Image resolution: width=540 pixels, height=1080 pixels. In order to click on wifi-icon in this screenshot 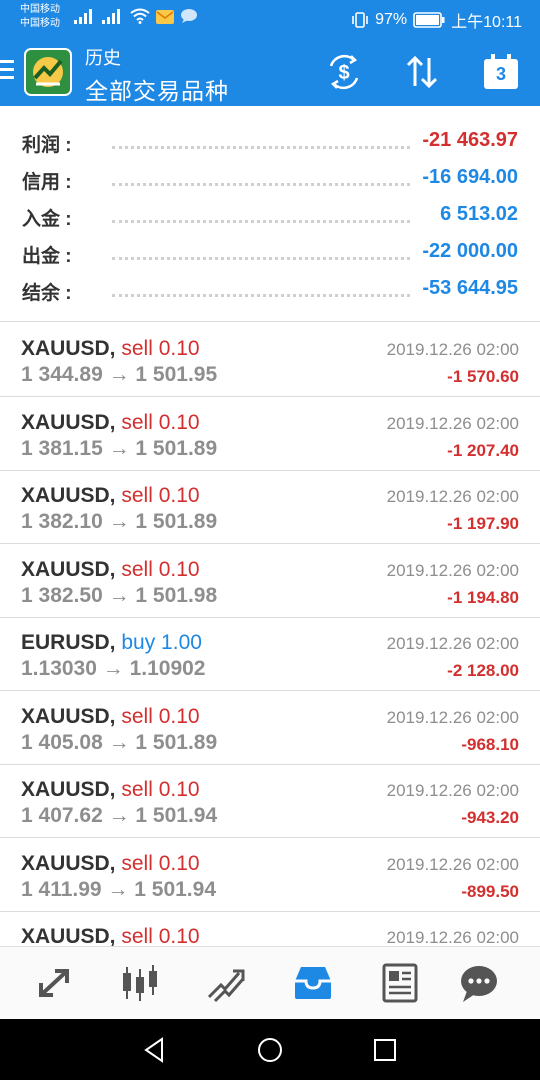, I will do `click(140, 16)`.